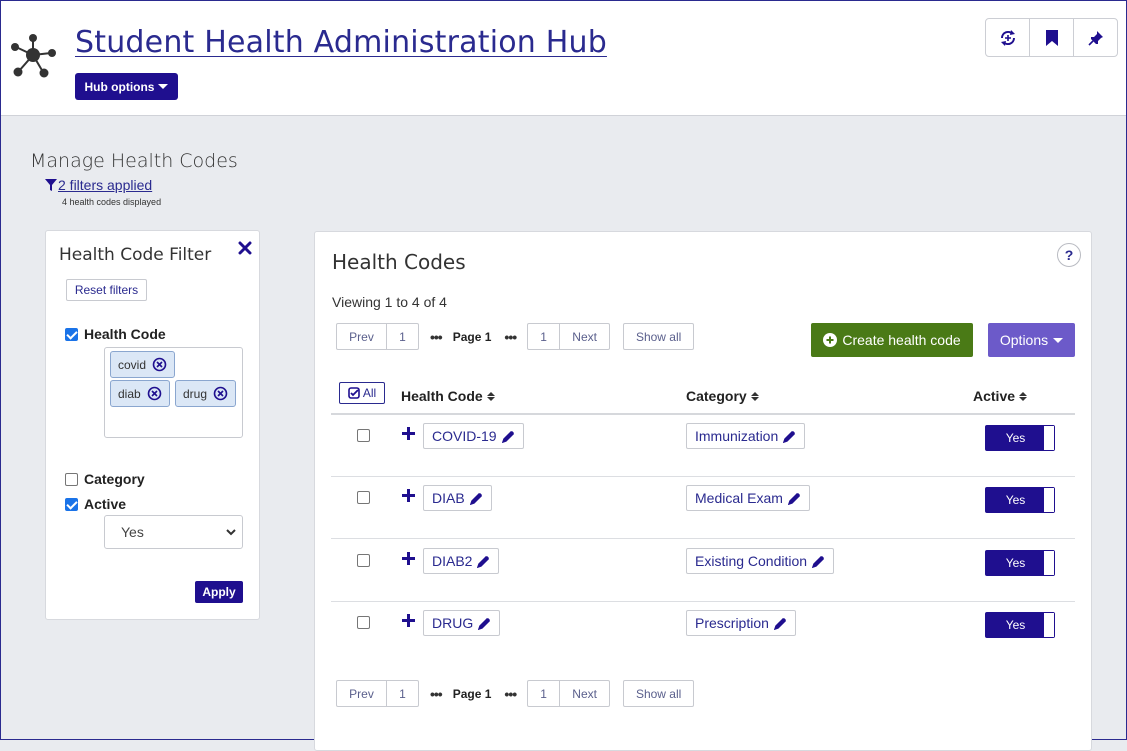 The image size is (1127, 751). Describe the element at coordinates (106, 290) in the screenshot. I see `reset-filters-button: Reset filters` at that location.